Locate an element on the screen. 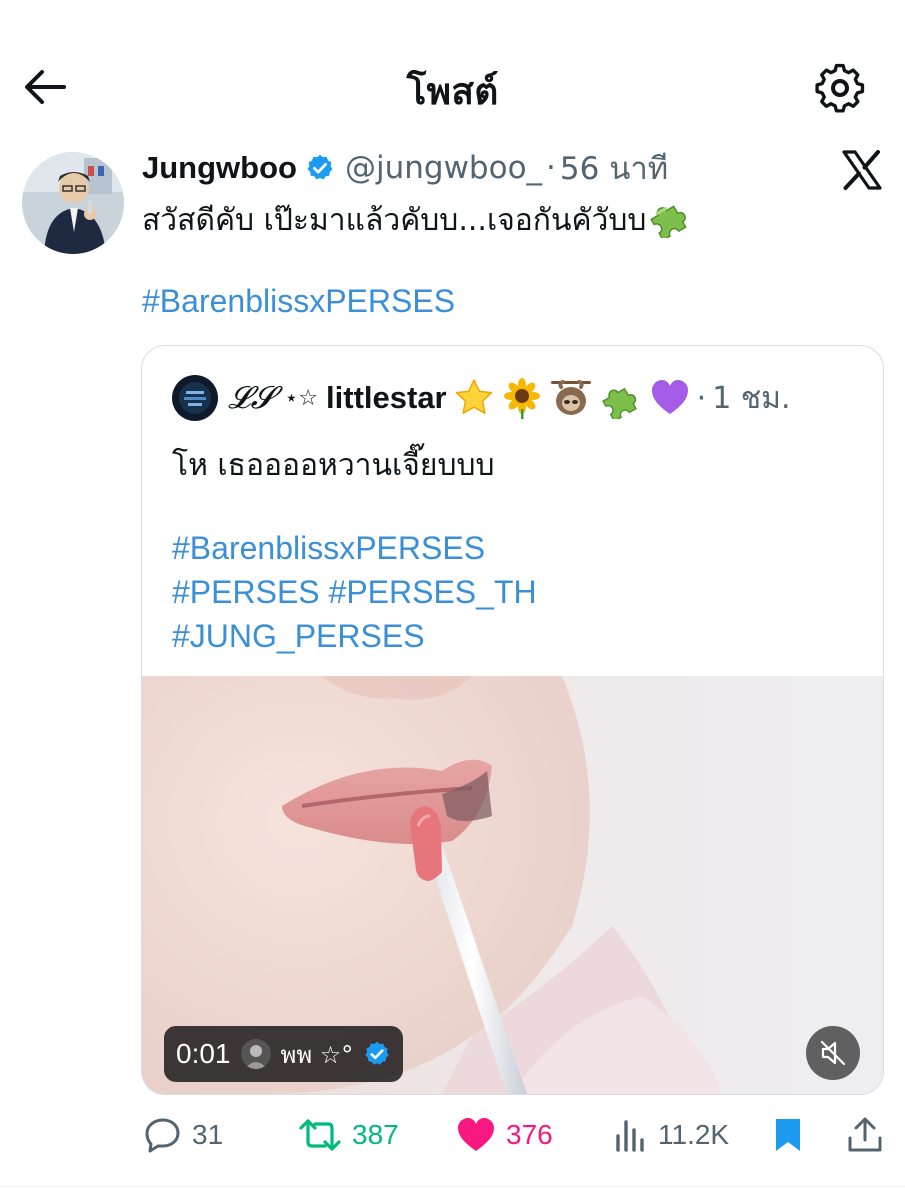  mute-icon is located at coordinates (833, 1053).